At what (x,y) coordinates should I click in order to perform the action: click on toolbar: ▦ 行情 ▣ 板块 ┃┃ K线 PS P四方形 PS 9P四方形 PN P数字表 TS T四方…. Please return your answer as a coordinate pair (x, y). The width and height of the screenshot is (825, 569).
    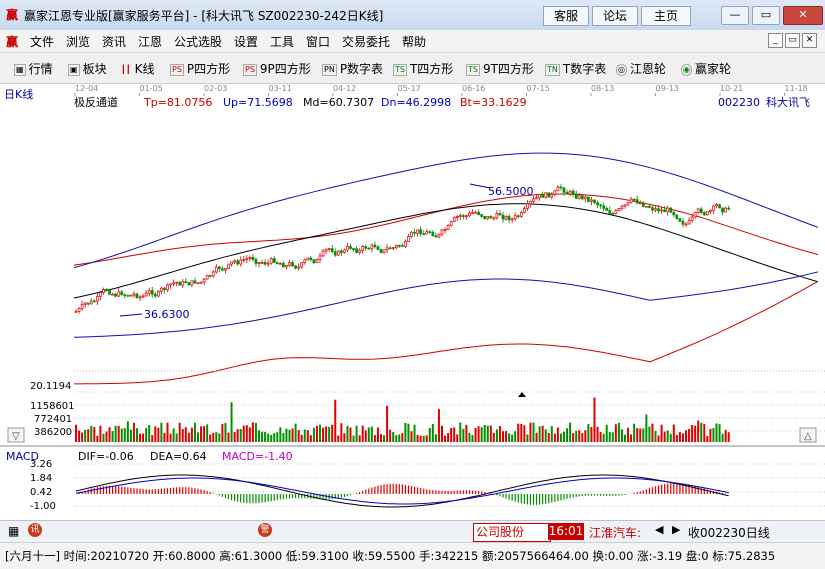
    Looking at the image, I should click on (412, 68).